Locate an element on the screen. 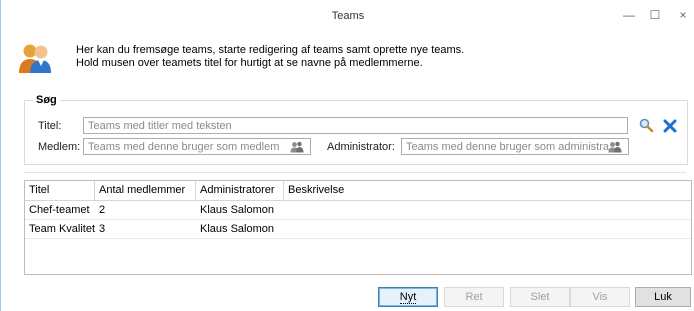 Image resolution: width=694 pixels, height=311 pixels. delete-button: Slet is located at coordinates (540, 297).